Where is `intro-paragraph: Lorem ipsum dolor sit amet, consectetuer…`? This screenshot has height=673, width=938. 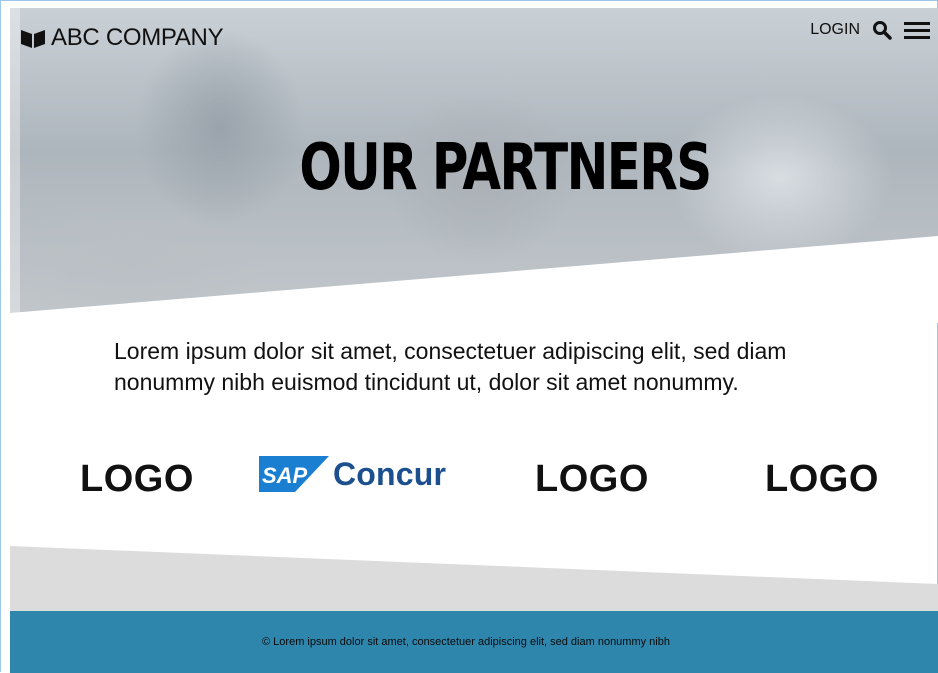 intro-paragraph: Lorem ipsum dolor sit amet, consectetuer… is located at coordinates (450, 366).